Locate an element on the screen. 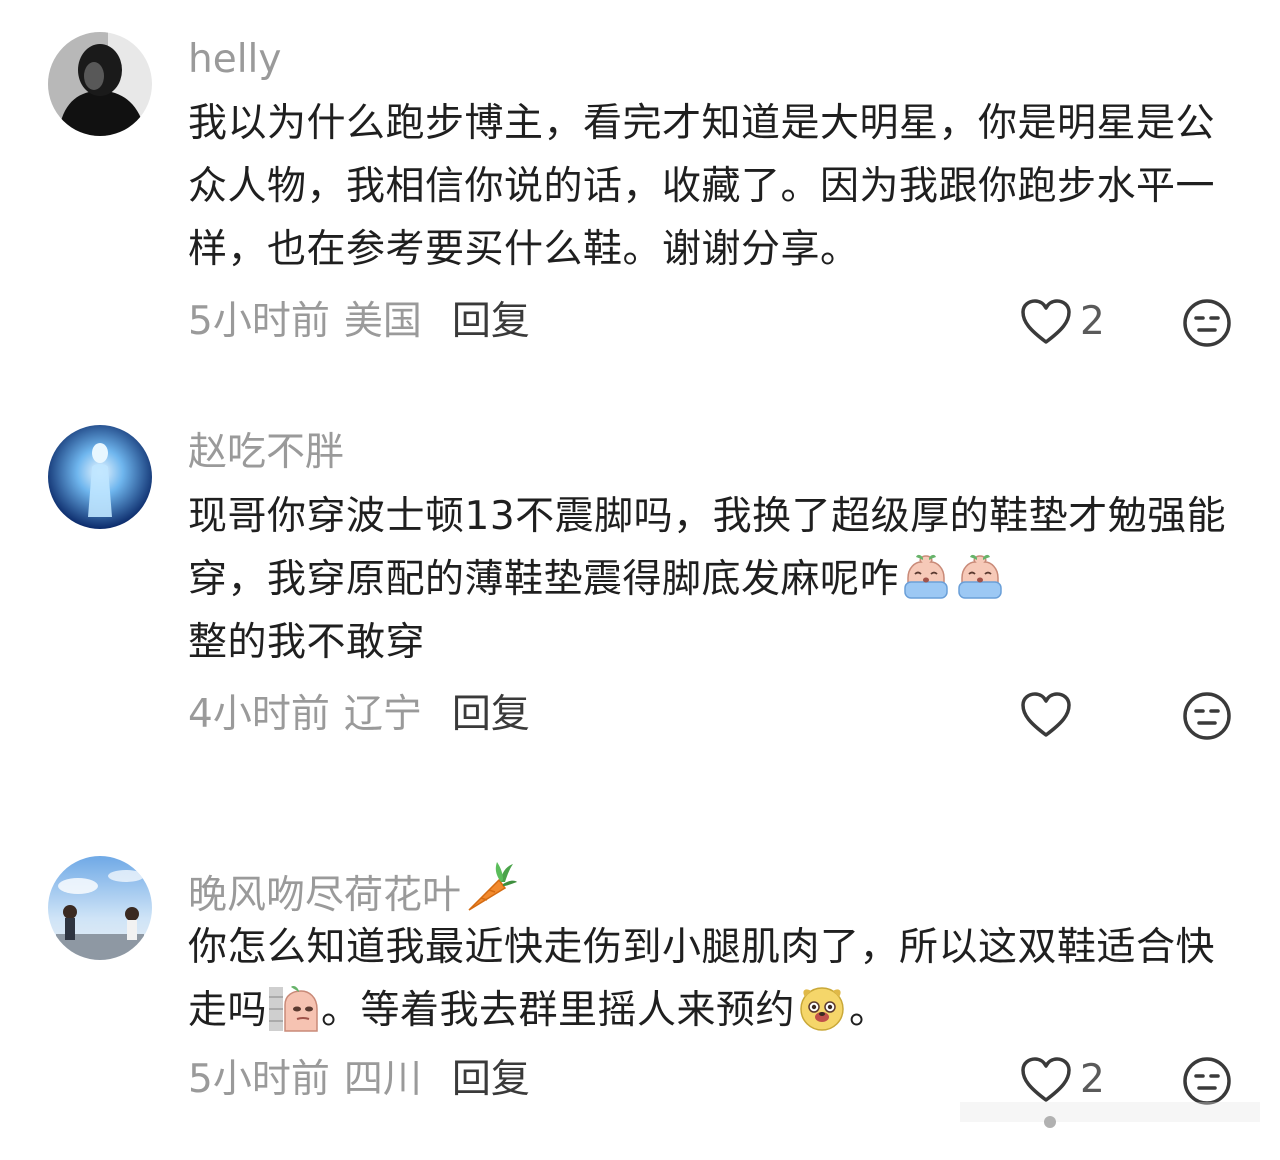  like-count: 2 is located at coordinates (1092, 321).